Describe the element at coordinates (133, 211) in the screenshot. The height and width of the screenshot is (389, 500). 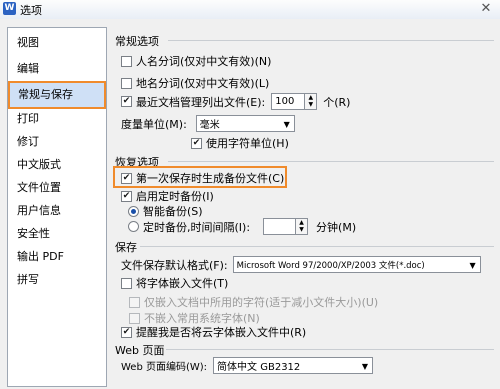
I see `smart-backup-radio` at that location.